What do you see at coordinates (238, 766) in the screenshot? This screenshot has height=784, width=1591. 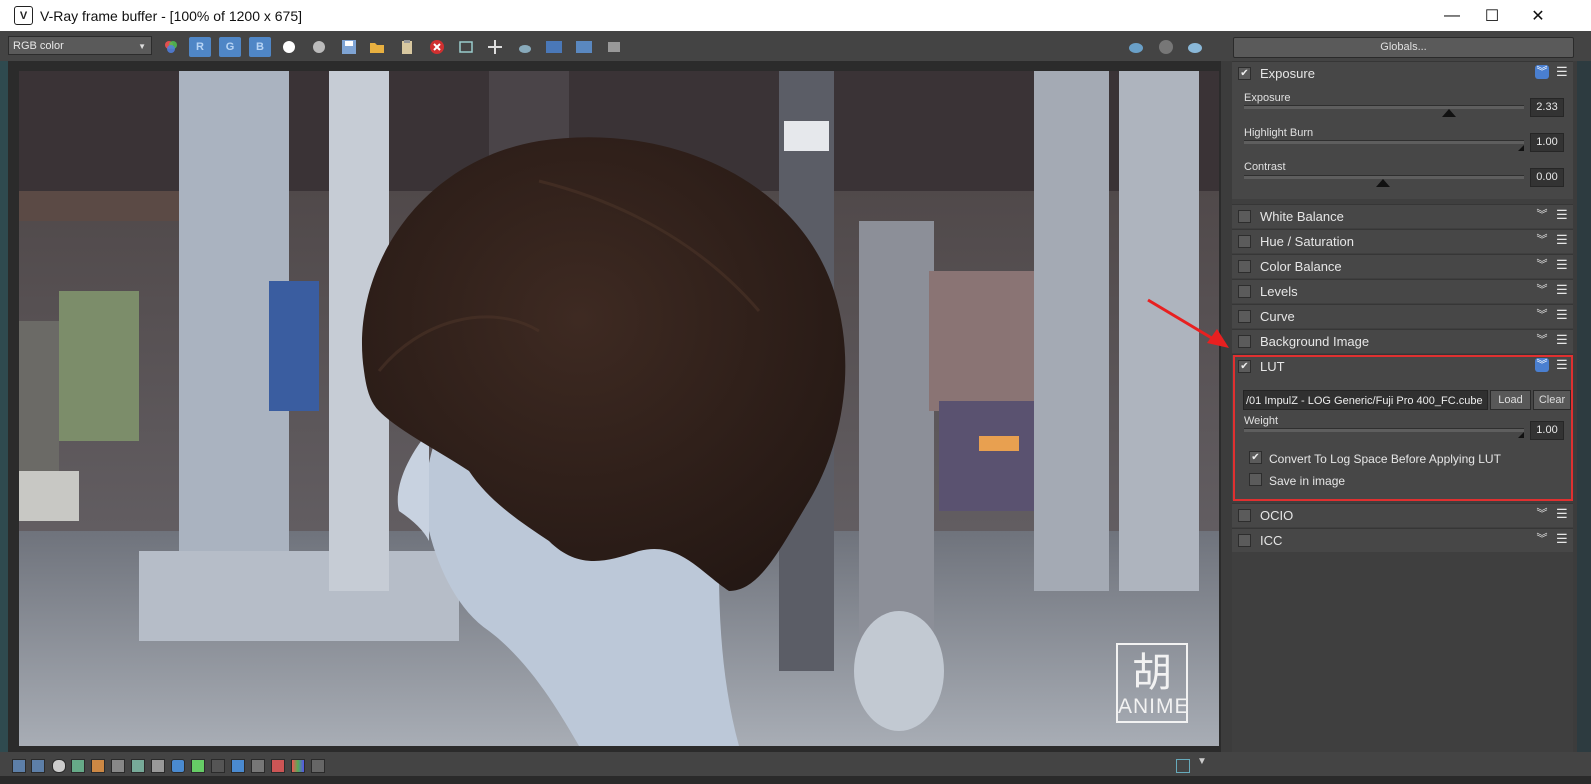 I see `lut-tool-icon` at bounding box center [238, 766].